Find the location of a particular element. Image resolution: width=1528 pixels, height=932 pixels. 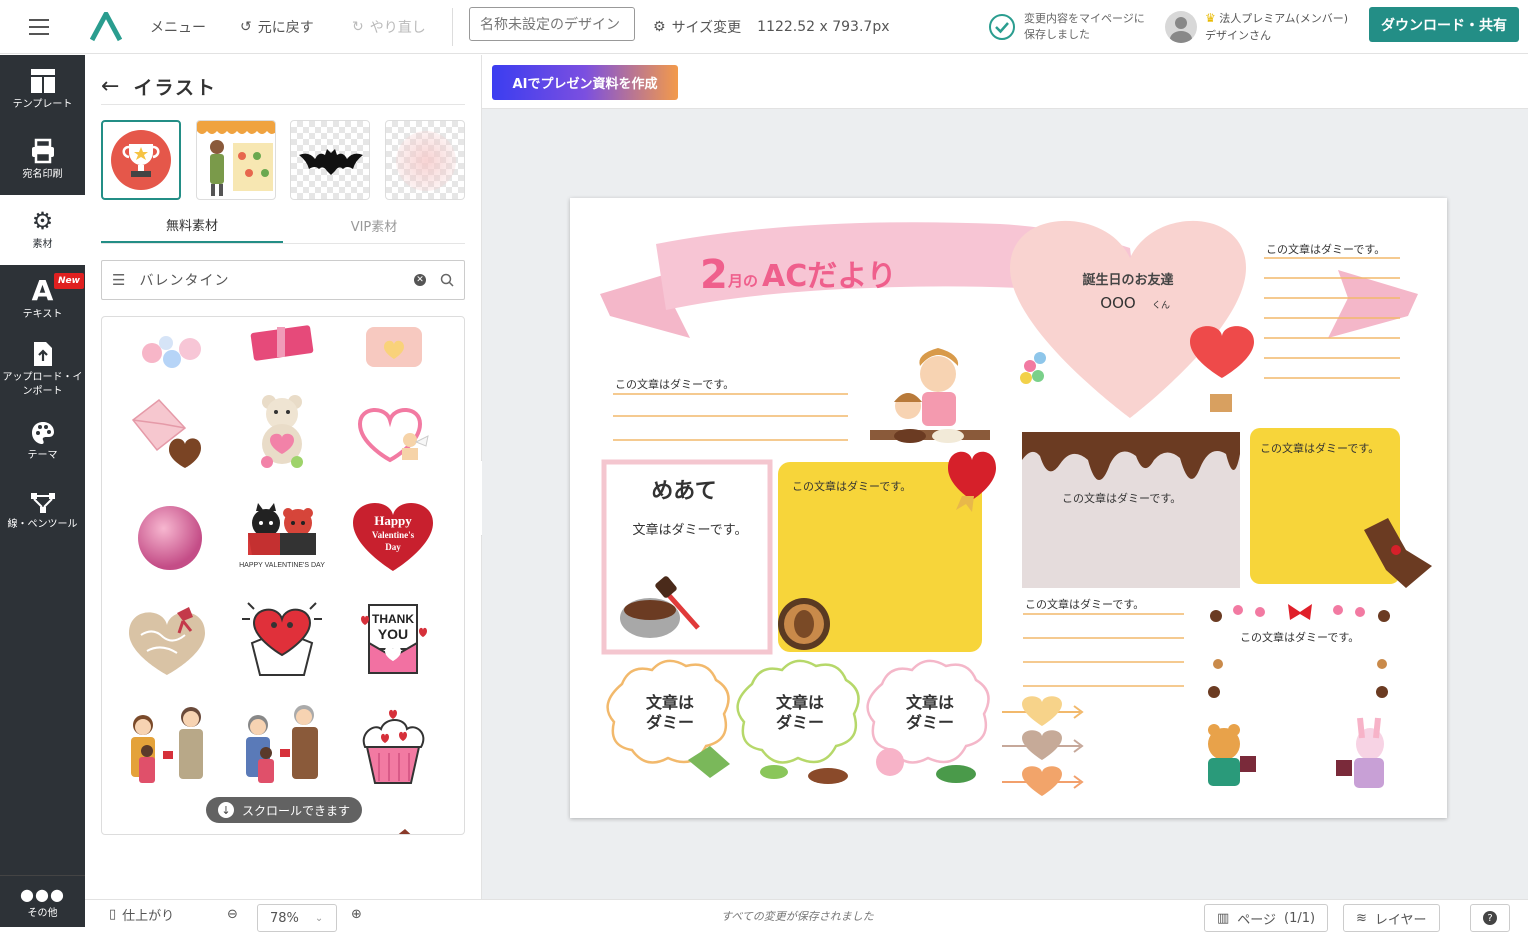

meate-title: めあて is located at coordinates (684, 491).